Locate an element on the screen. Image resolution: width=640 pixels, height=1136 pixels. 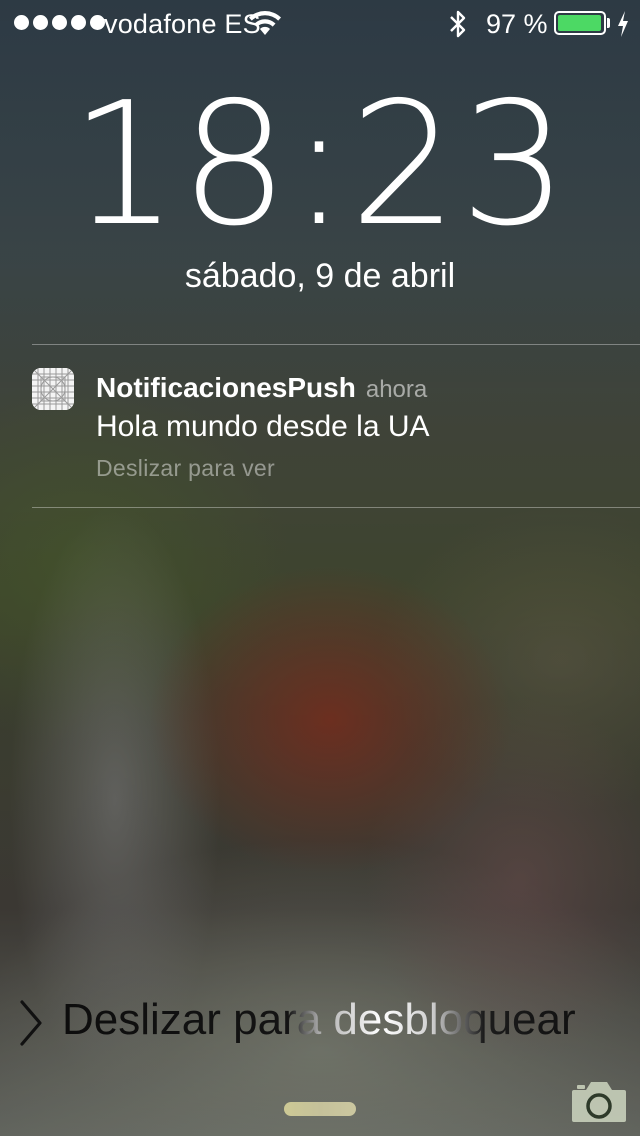
signal-strength-icon is located at coordinates (59, 22).